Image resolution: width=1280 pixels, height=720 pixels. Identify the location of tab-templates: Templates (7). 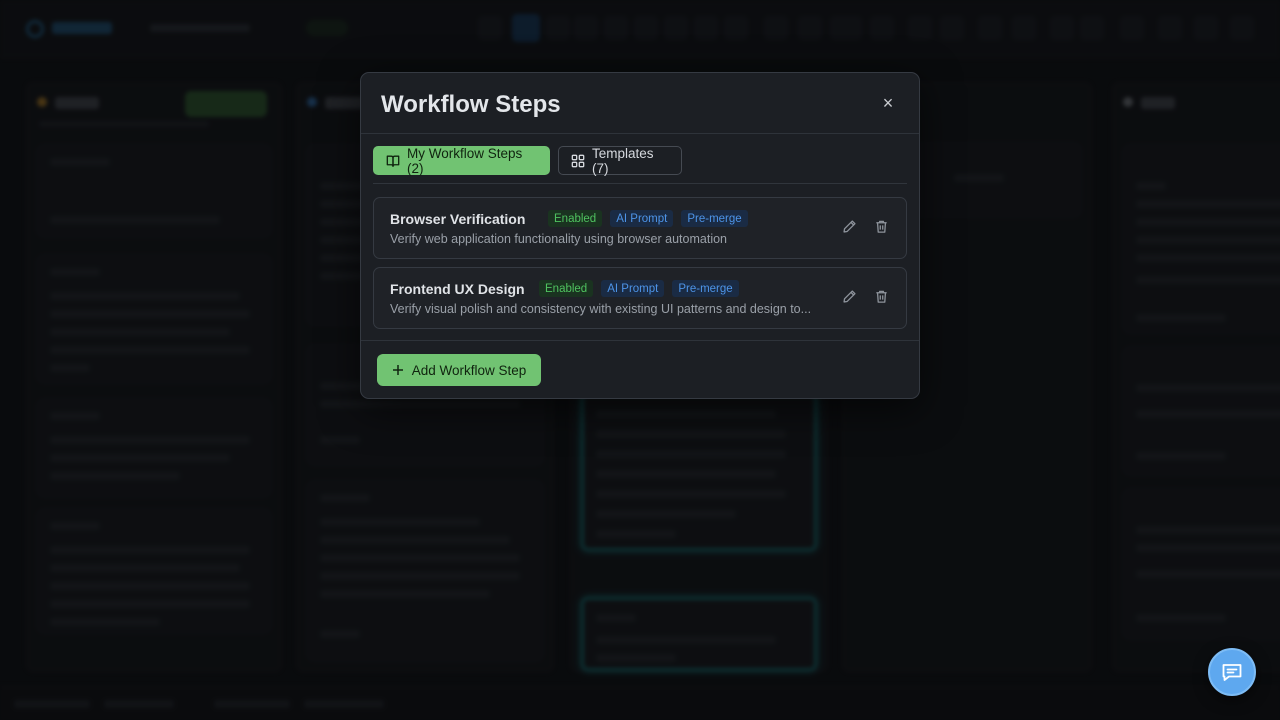
(620, 160).